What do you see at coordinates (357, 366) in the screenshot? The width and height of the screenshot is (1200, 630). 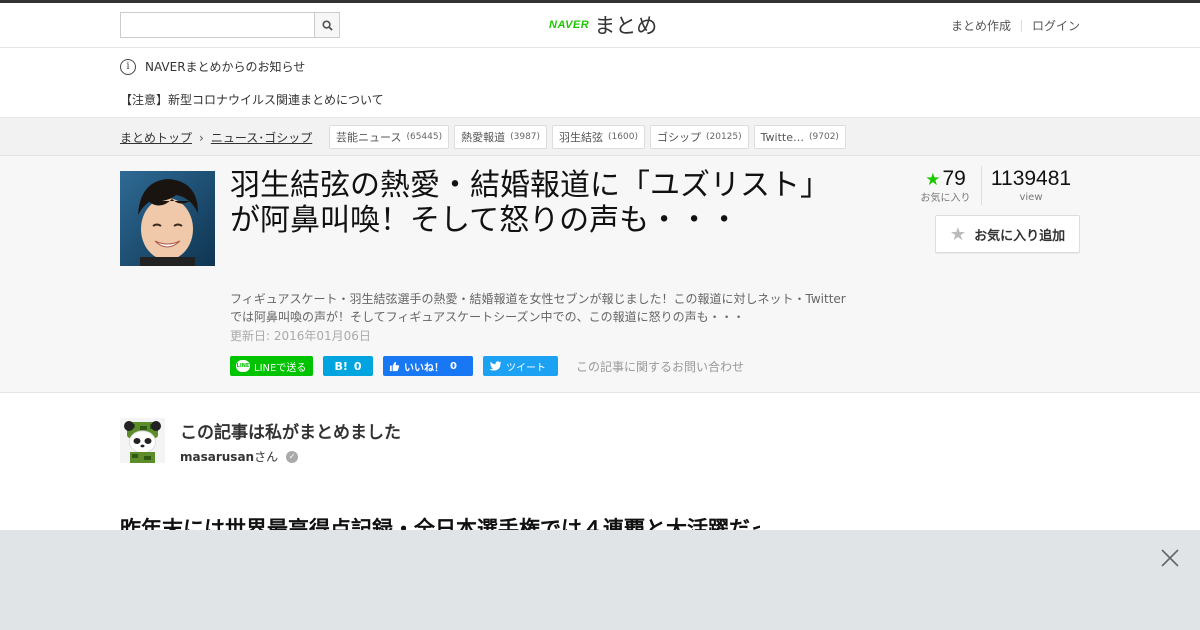 I see `hatena-count: 0` at bounding box center [357, 366].